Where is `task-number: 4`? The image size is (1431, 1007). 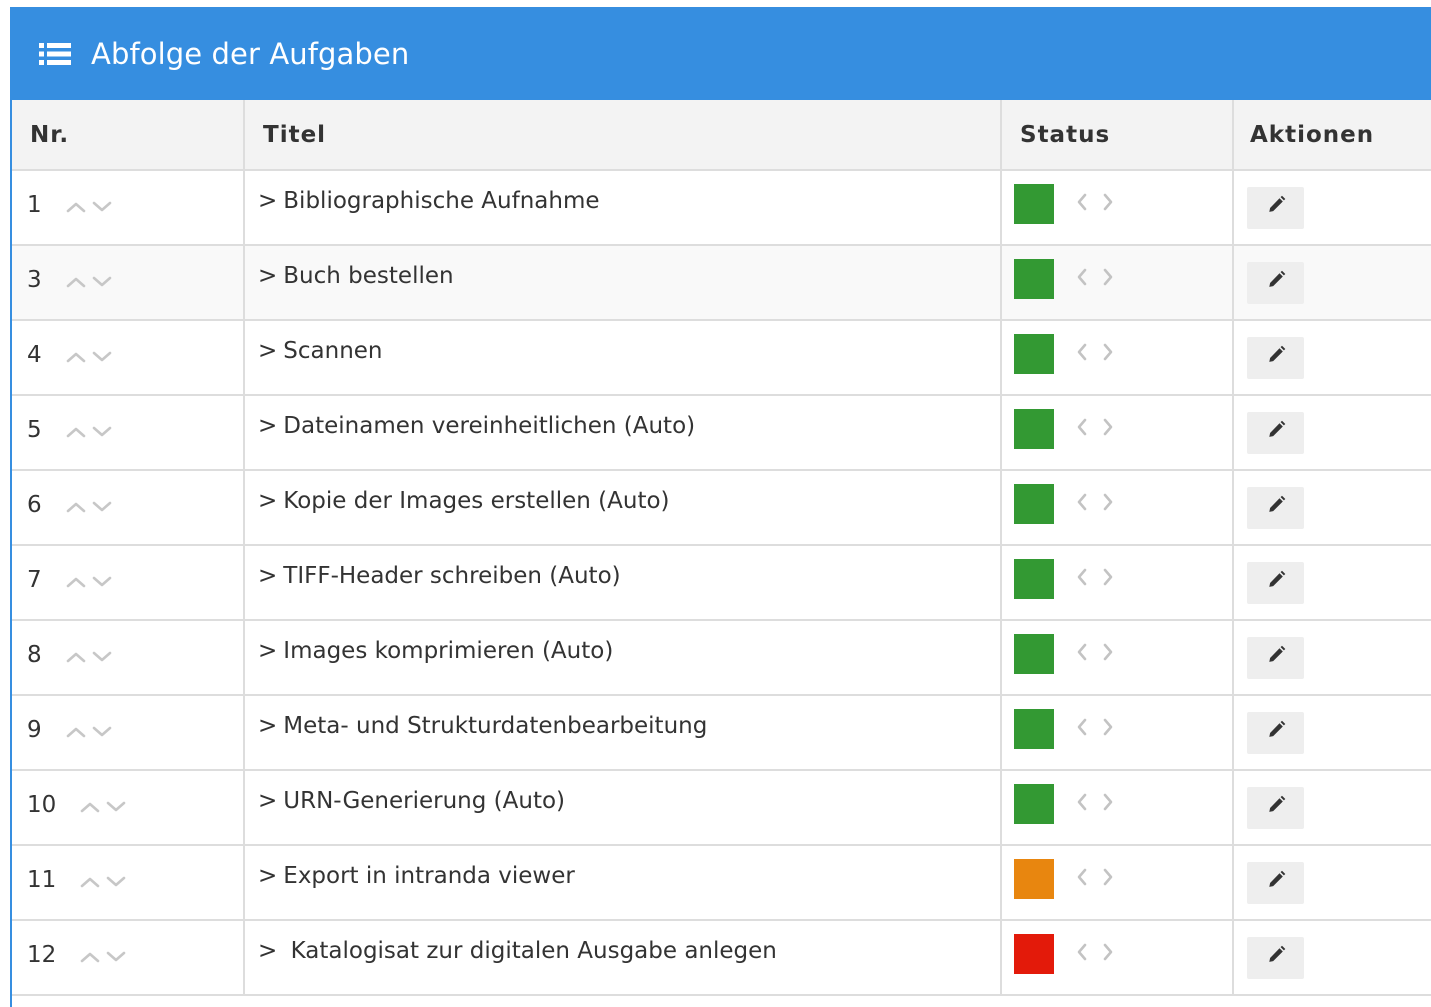
task-number: 4 is located at coordinates (34, 354).